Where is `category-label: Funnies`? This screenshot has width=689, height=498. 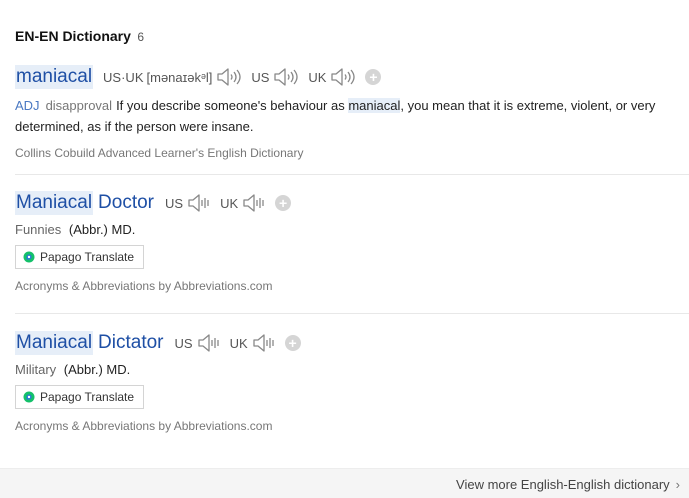
category-label: Funnies is located at coordinates (38, 229).